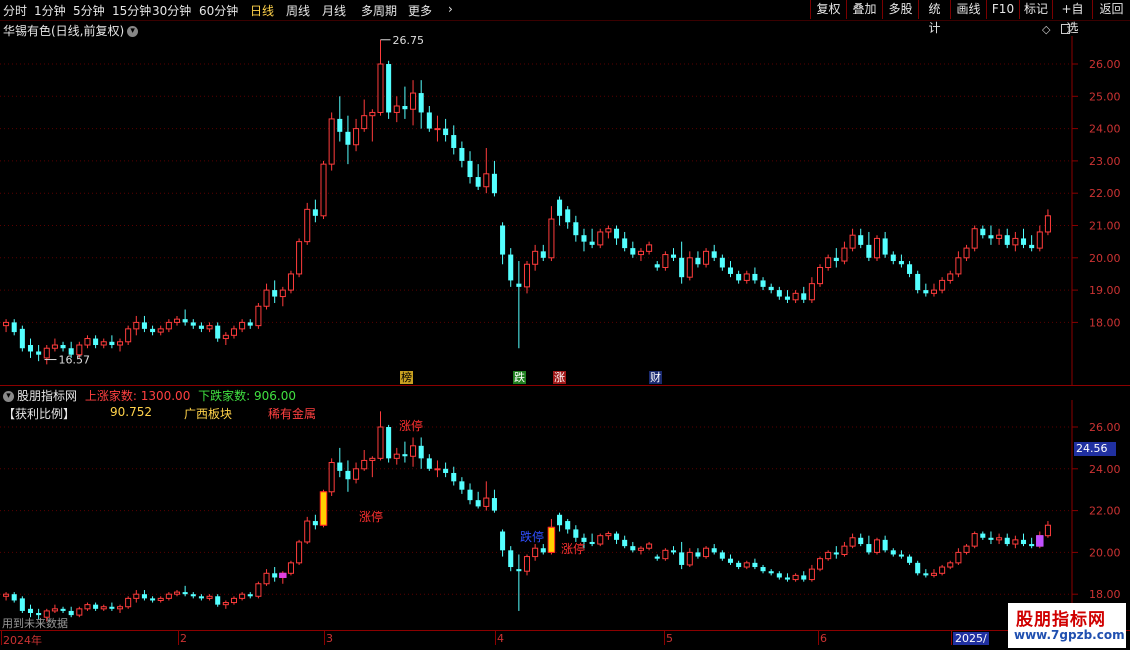  What do you see at coordinates (655, 377) in the screenshot?
I see `event-tag-3: 财` at bounding box center [655, 377].